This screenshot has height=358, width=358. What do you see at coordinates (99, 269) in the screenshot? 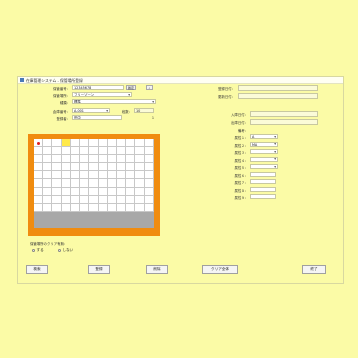
I see `register-button: 登録` at bounding box center [99, 269].